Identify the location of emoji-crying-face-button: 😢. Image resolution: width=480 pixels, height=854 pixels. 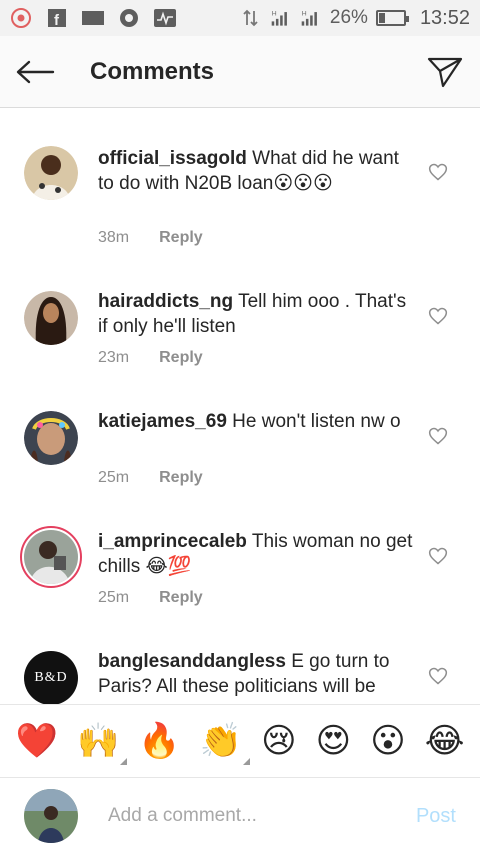
(278, 741).